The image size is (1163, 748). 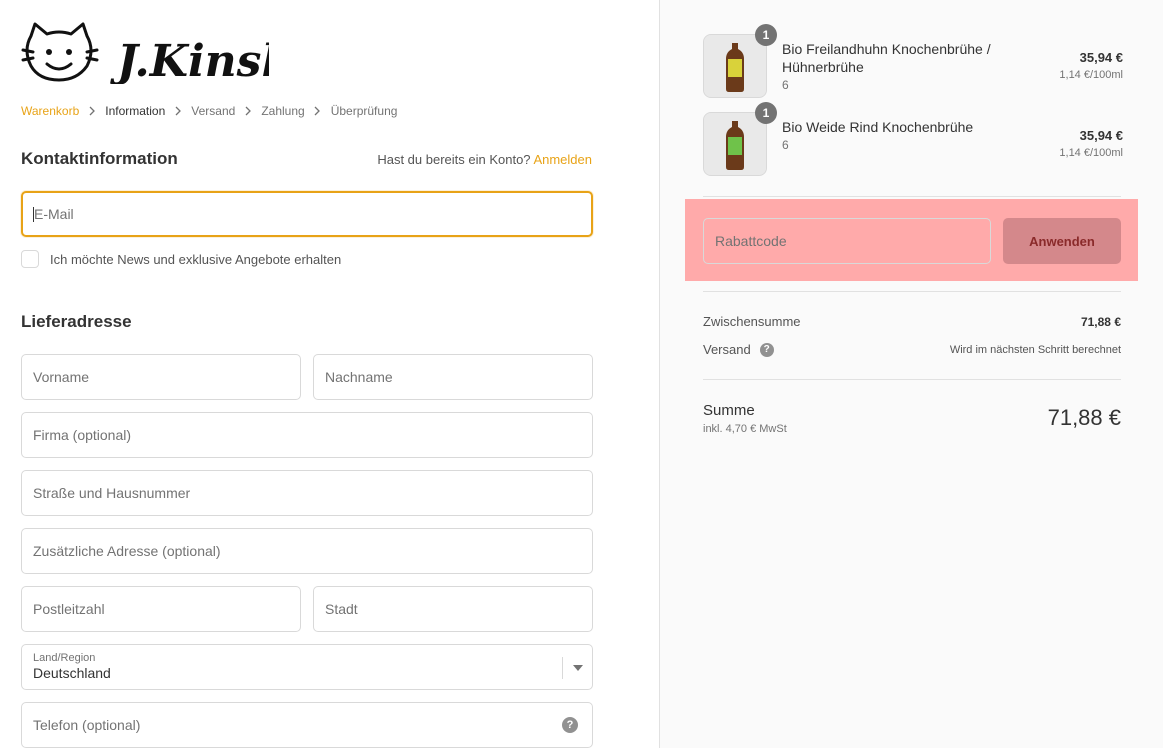 I want to click on shipping-label: Versand, so click(x=727, y=349).